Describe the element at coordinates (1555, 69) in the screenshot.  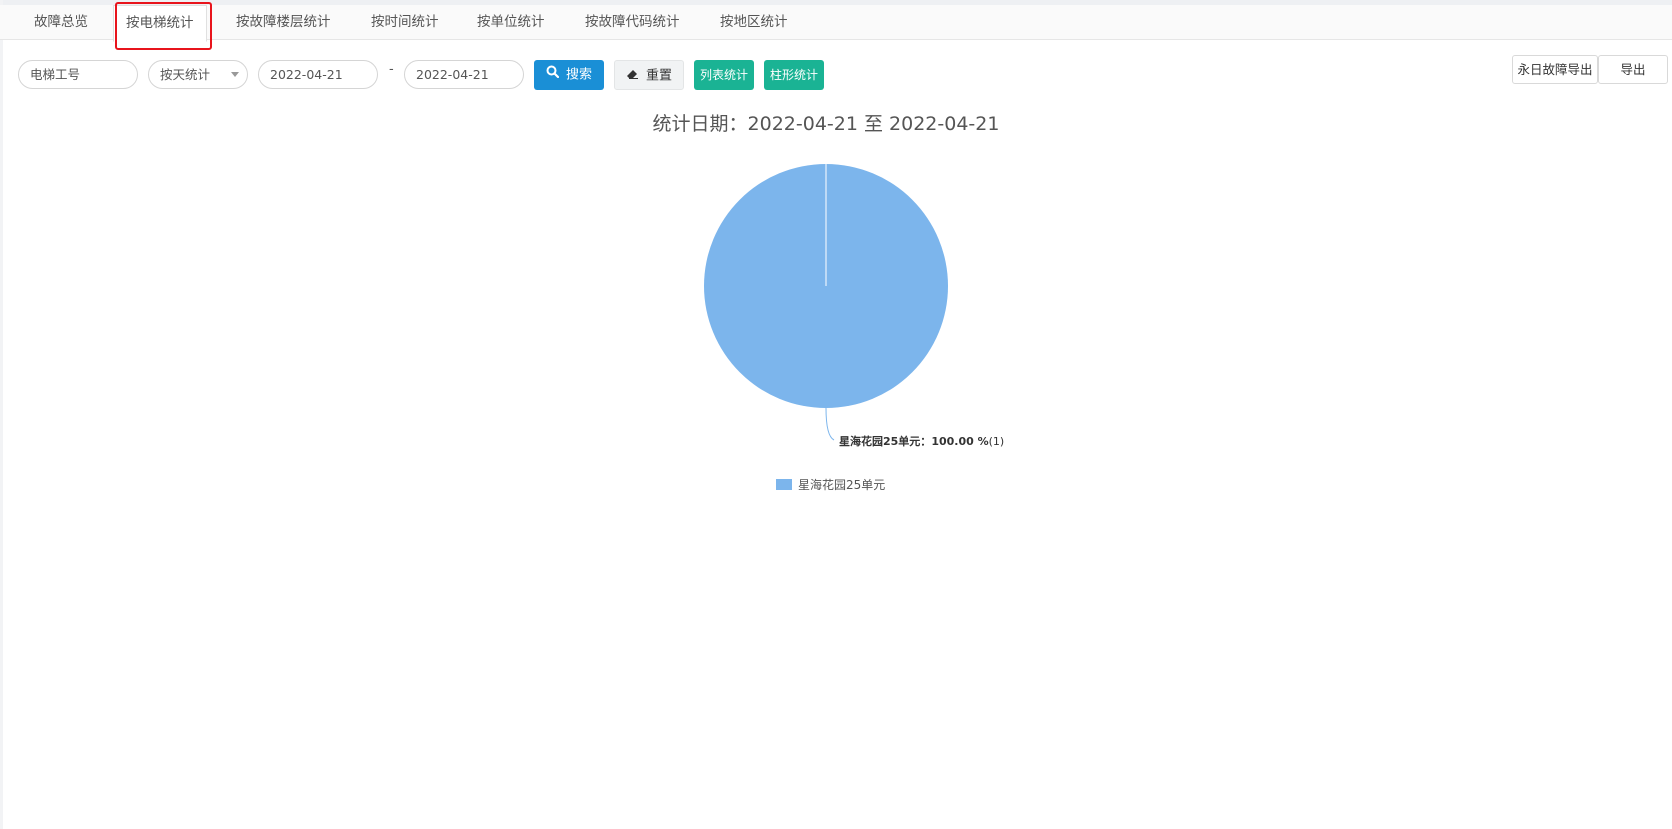
I see `daily-fault-export-button: 永日故障导出` at that location.